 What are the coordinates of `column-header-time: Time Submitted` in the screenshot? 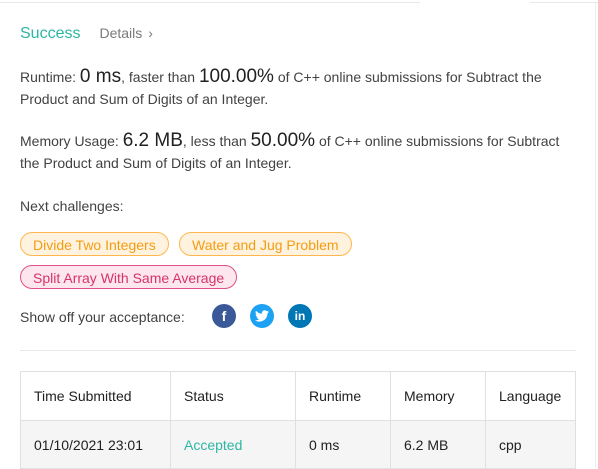 It's located at (95, 396).